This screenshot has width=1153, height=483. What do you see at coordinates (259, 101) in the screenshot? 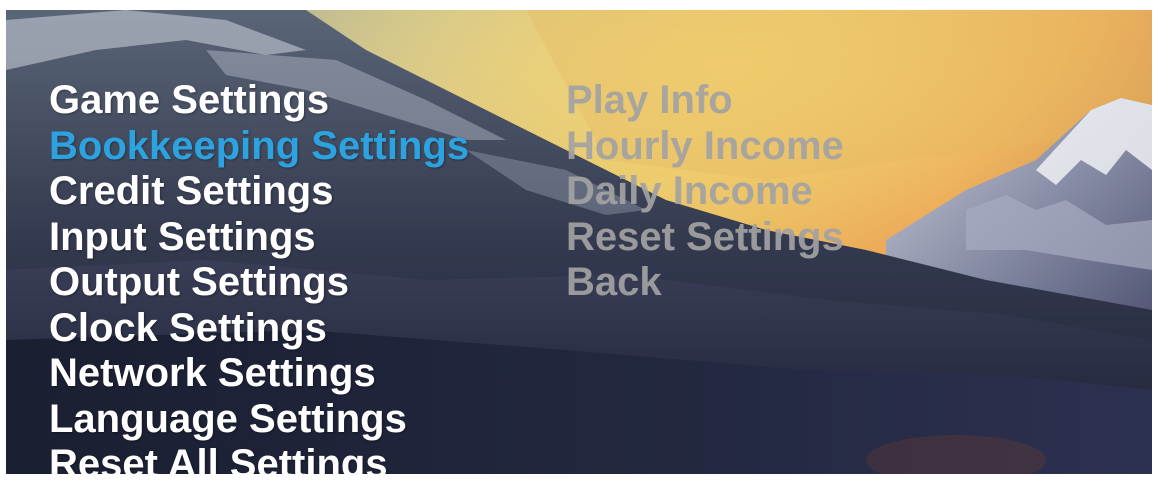
I see `menu-item-game-settings: Game Settings` at bounding box center [259, 101].